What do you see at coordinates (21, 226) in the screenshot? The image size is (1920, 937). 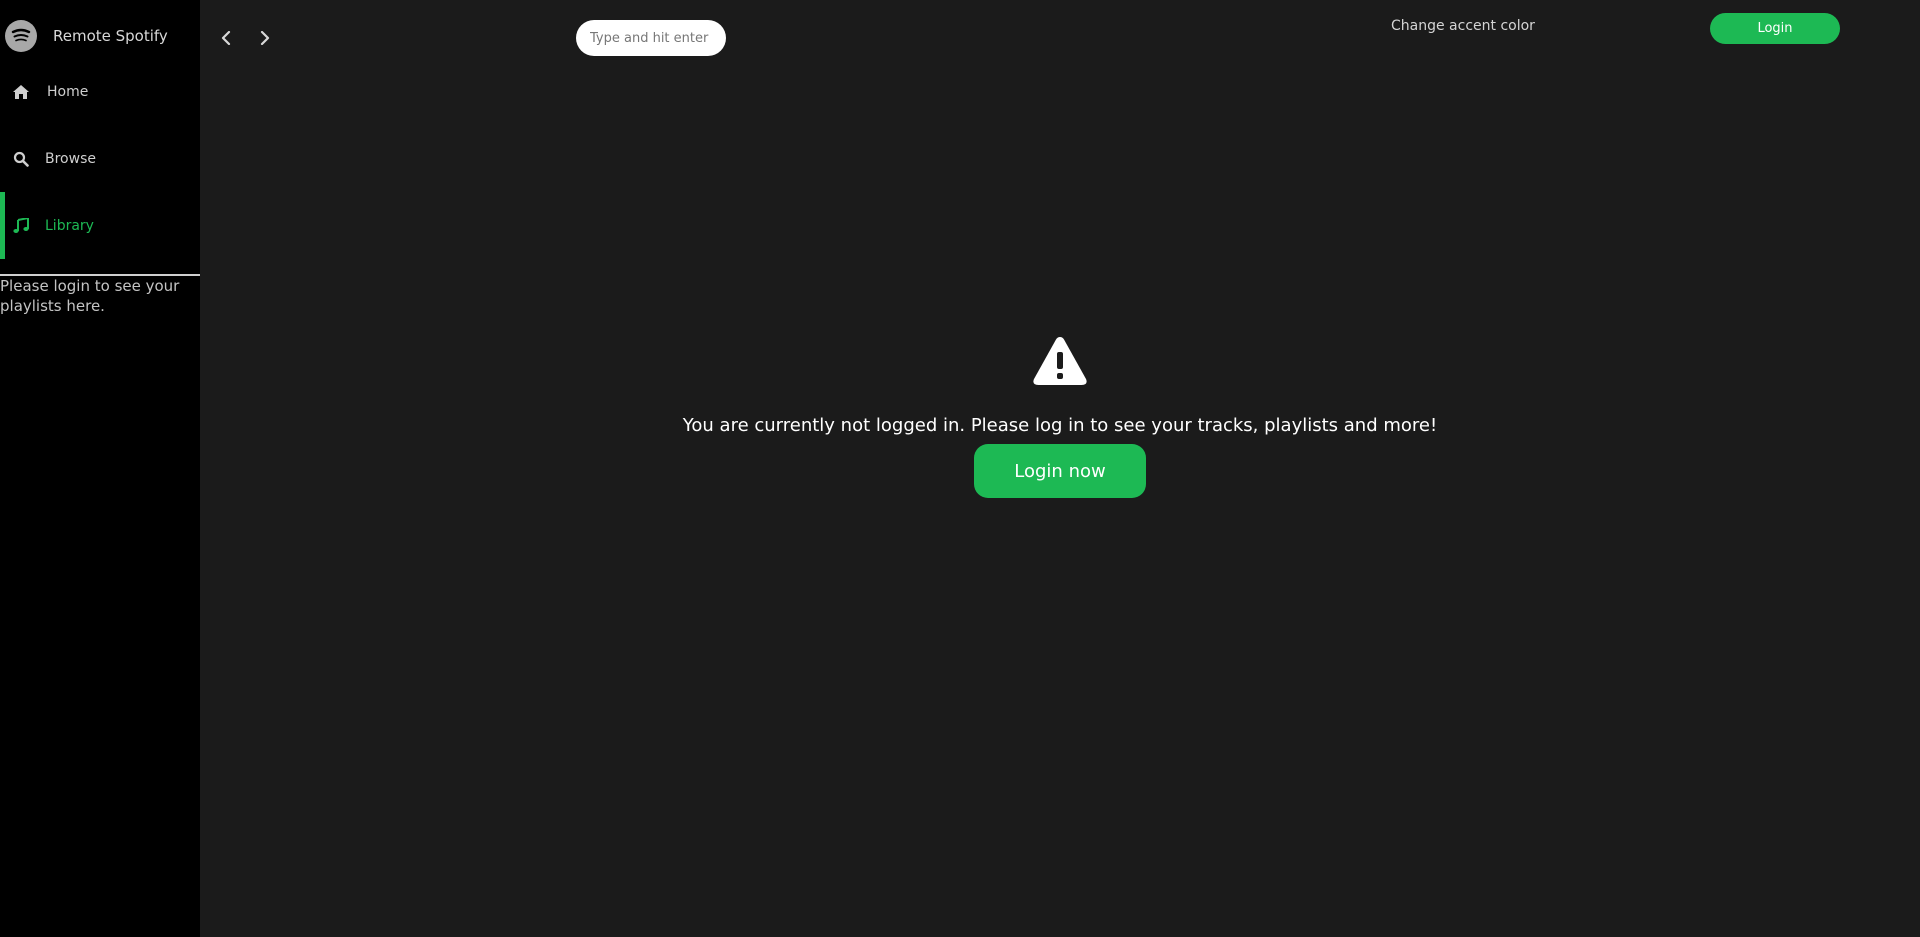 I see `music-note-icon` at bounding box center [21, 226].